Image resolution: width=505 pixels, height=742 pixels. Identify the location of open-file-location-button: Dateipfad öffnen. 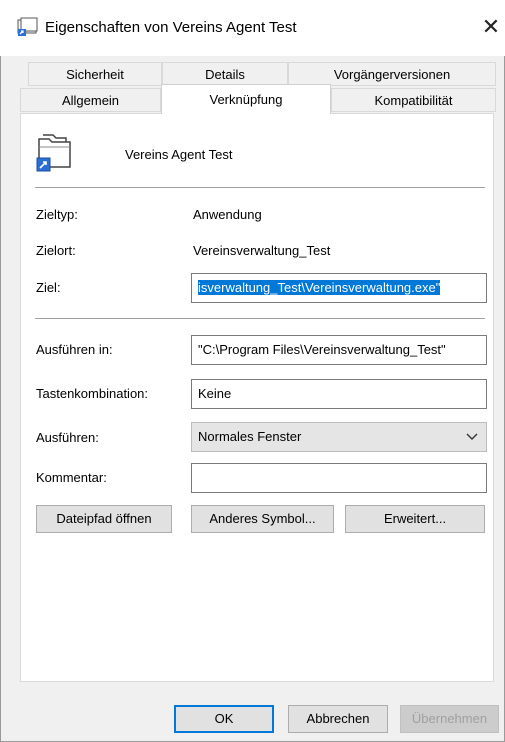
(104, 519).